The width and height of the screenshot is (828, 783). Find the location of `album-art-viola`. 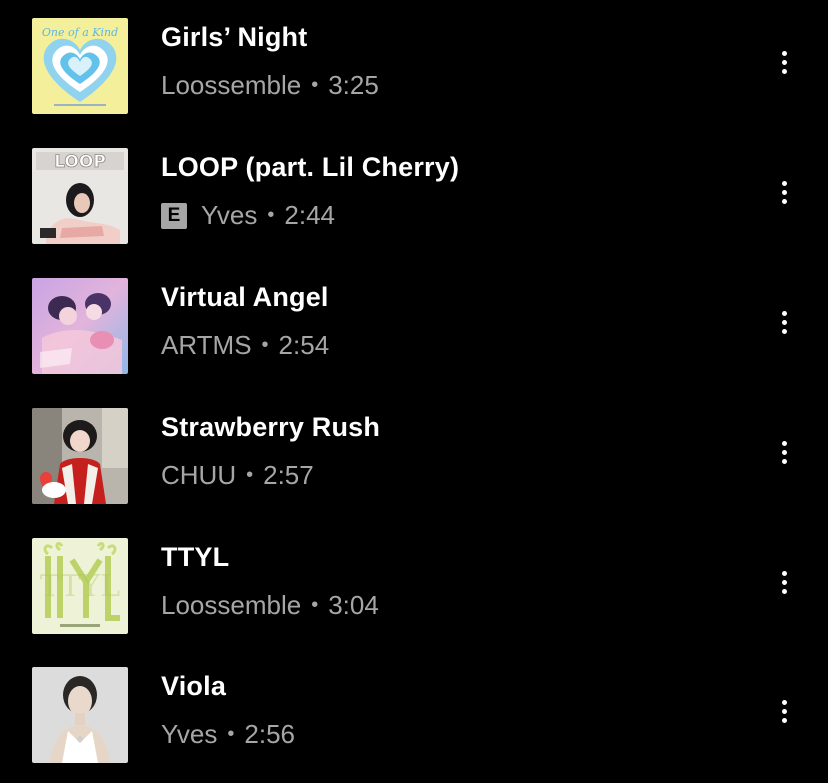

album-art-viola is located at coordinates (80, 715).